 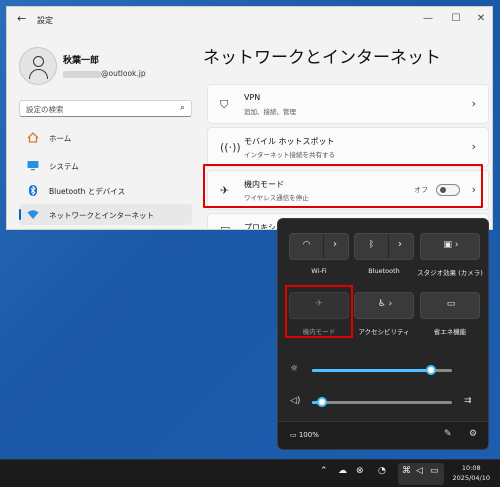 I want to click on edit-icon: ✎, so click(x=448, y=434).